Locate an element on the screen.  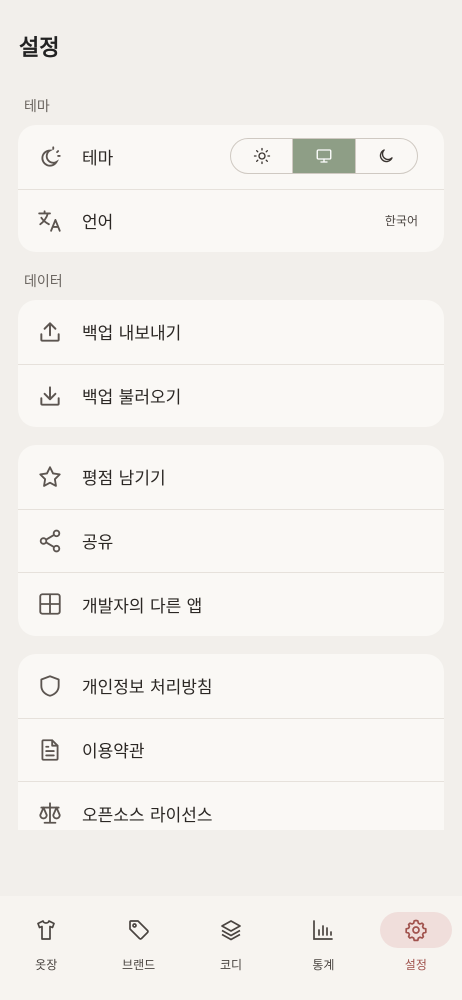
scroll-clip-area is located at coordinates (231, 863).